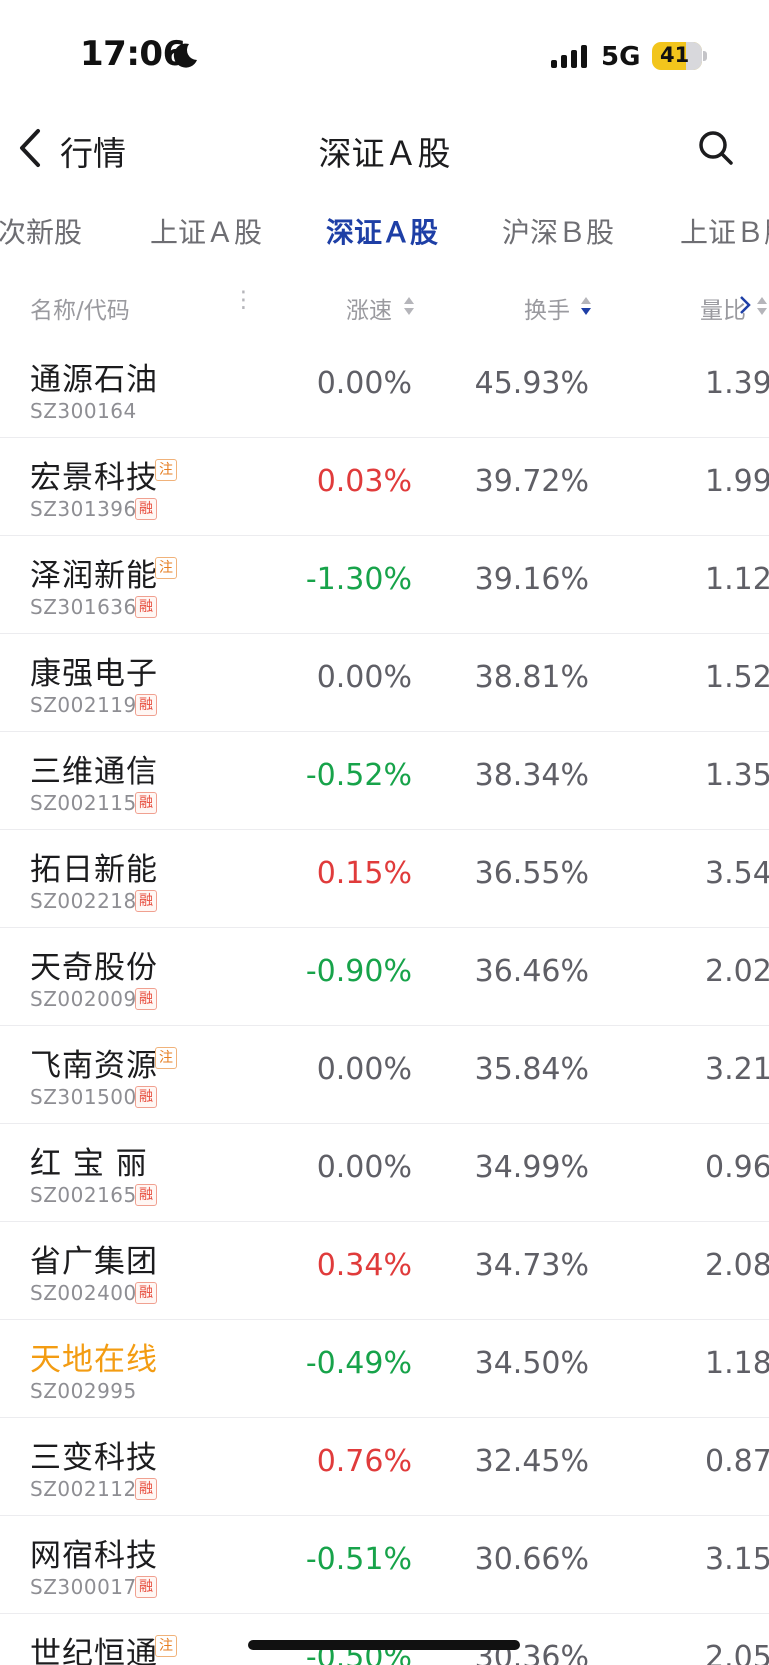 The image size is (769, 1665). I want to click on turnover-value: 39.72%, so click(531, 481).